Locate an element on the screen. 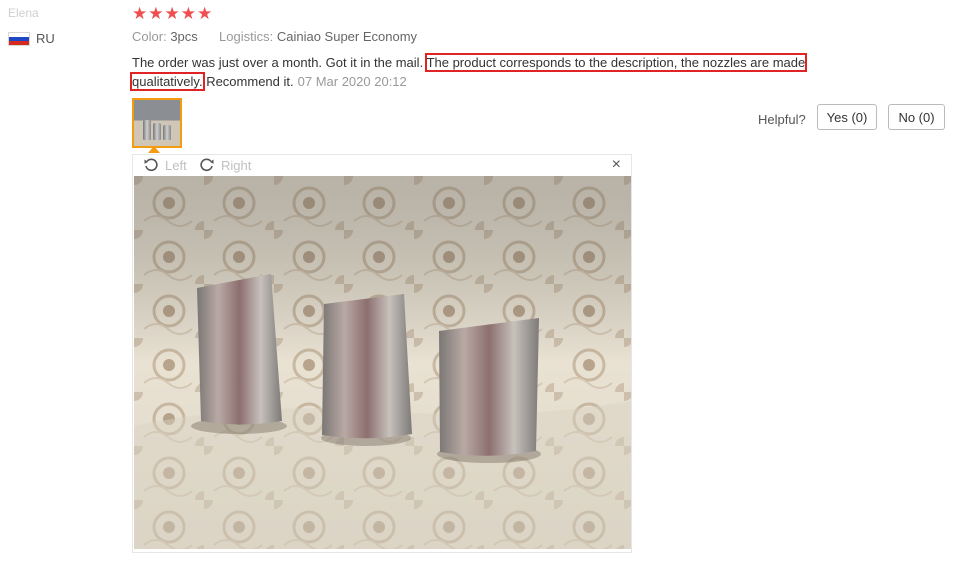 This screenshot has height=567, width=955. review-text-after: Recommend it. is located at coordinates (248, 81).